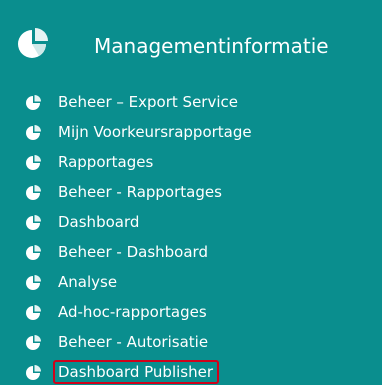 Image resolution: width=382 pixels, height=385 pixels. I want to click on menu-item-label: Mijn Voorkeursrapportage, so click(155, 132).